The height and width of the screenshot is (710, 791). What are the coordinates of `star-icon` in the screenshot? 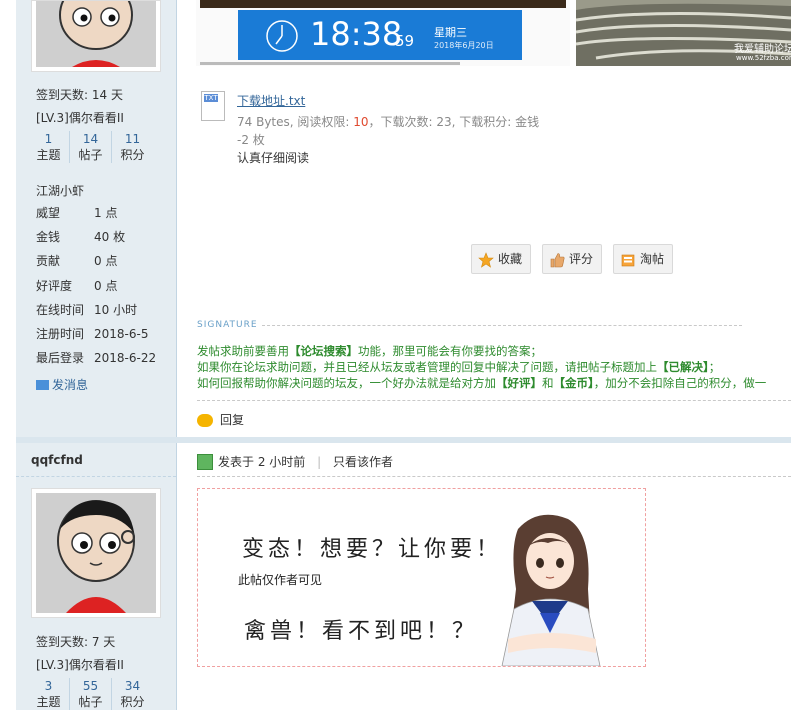 It's located at (486, 259).